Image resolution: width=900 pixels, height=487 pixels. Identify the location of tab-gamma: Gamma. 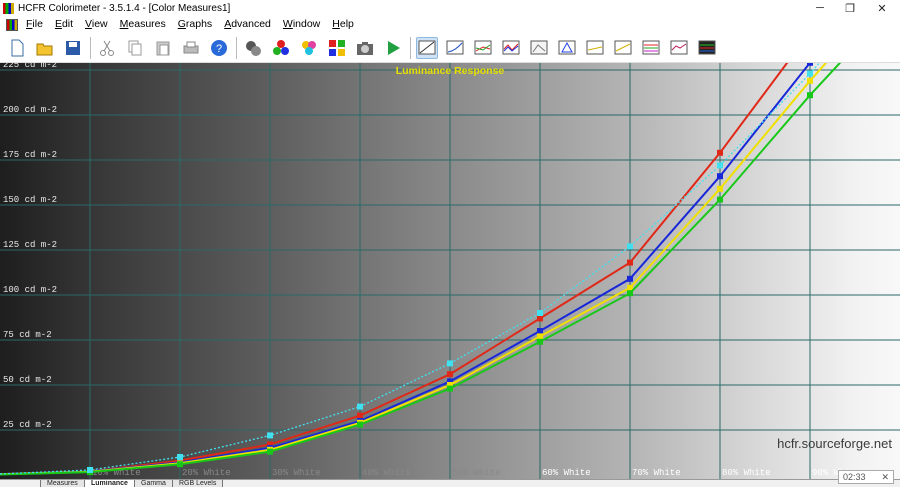
(153, 483).